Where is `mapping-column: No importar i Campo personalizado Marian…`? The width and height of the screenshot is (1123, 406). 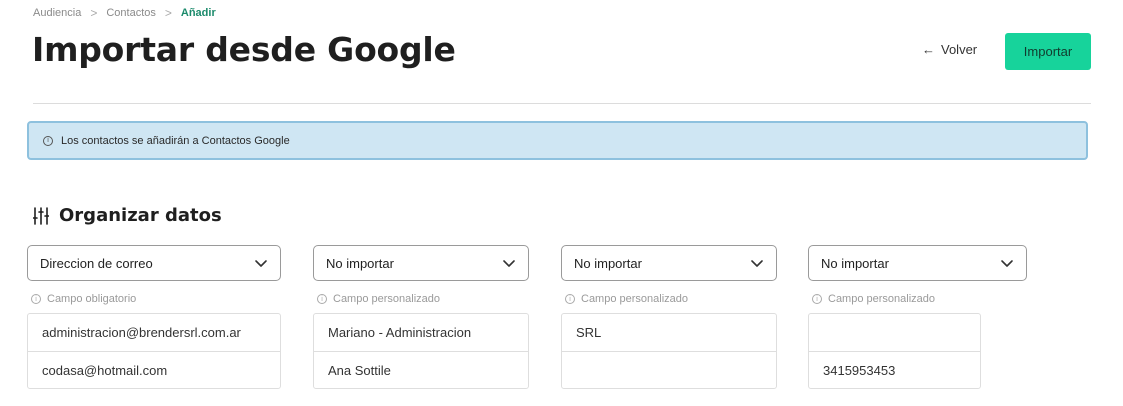
mapping-column: No importar i Campo personalizado Marian… is located at coordinates (421, 317).